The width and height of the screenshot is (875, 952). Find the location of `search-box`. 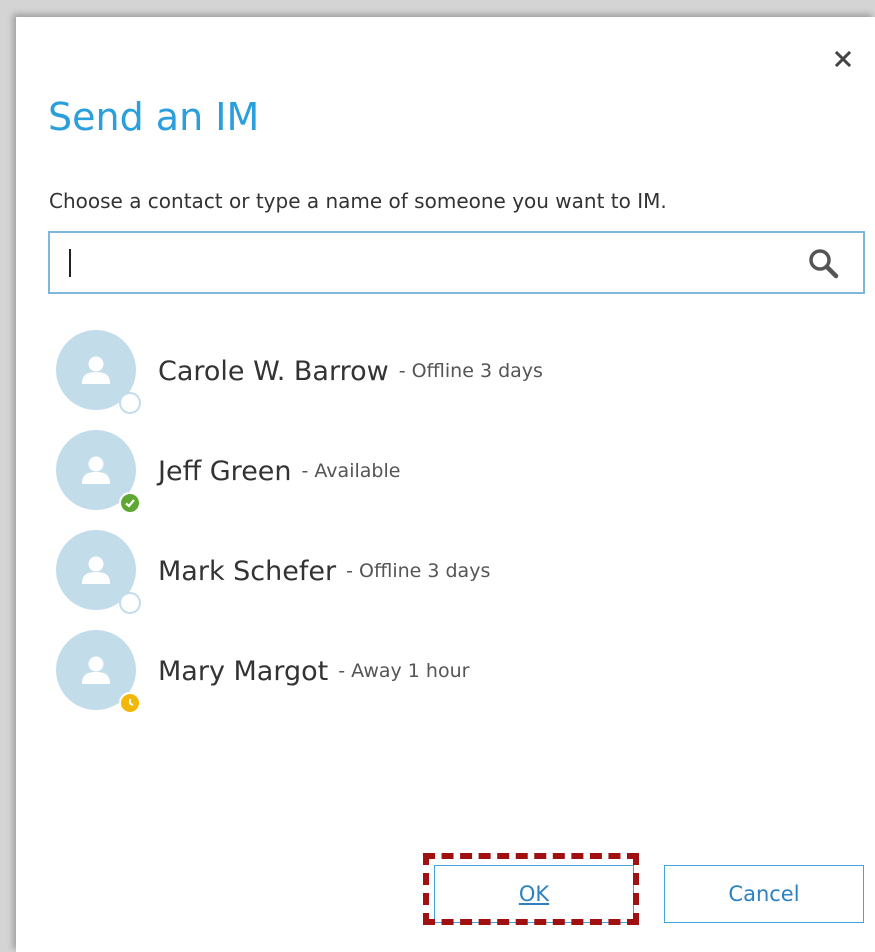

search-box is located at coordinates (456, 262).